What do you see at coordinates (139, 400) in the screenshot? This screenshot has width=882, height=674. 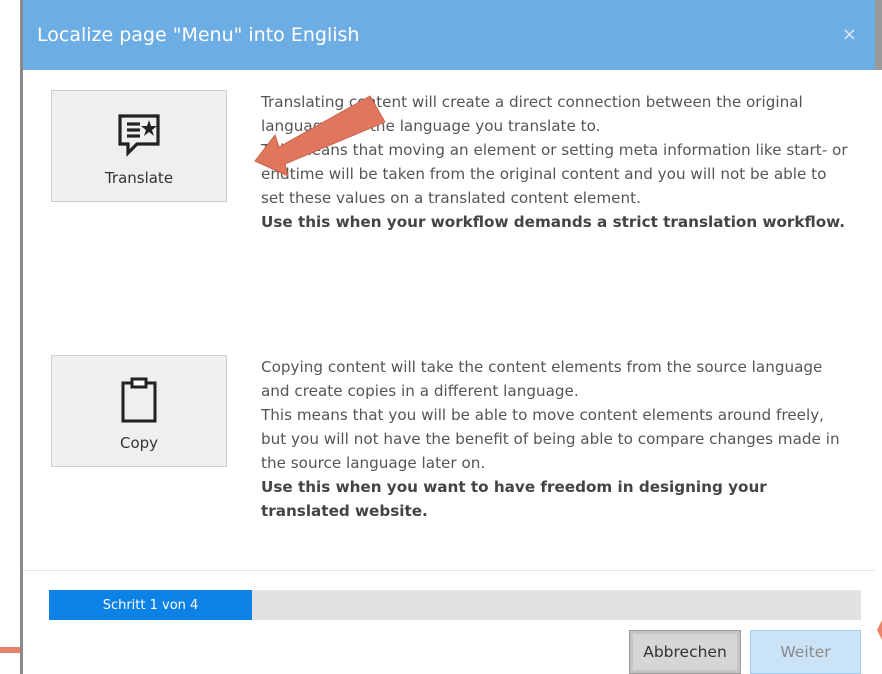 I see `clipboard-icon` at bounding box center [139, 400].